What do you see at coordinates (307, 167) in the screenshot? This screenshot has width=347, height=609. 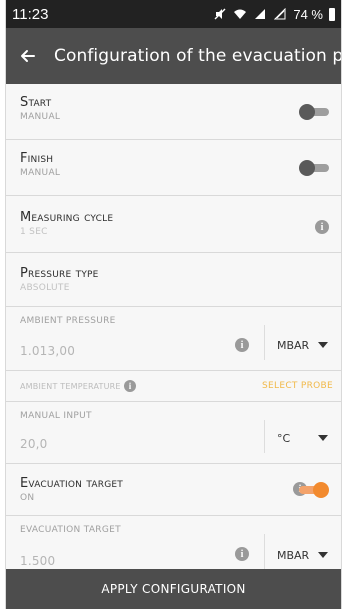 I see `finish-toggle-knob` at bounding box center [307, 167].